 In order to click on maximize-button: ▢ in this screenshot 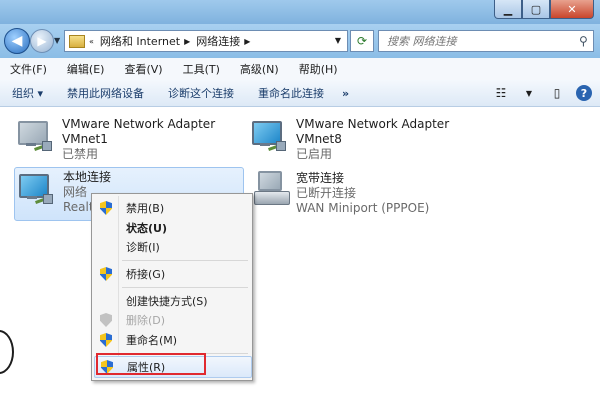, I will do `click(536, 9)`.